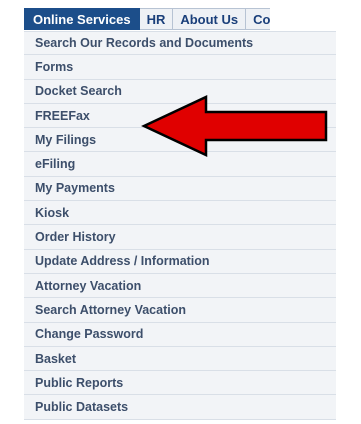 This screenshot has width=361, height=424. What do you see at coordinates (180, 189) in the screenshot?
I see `menu-item-my-payments: My Payments` at bounding box center [180, 189].